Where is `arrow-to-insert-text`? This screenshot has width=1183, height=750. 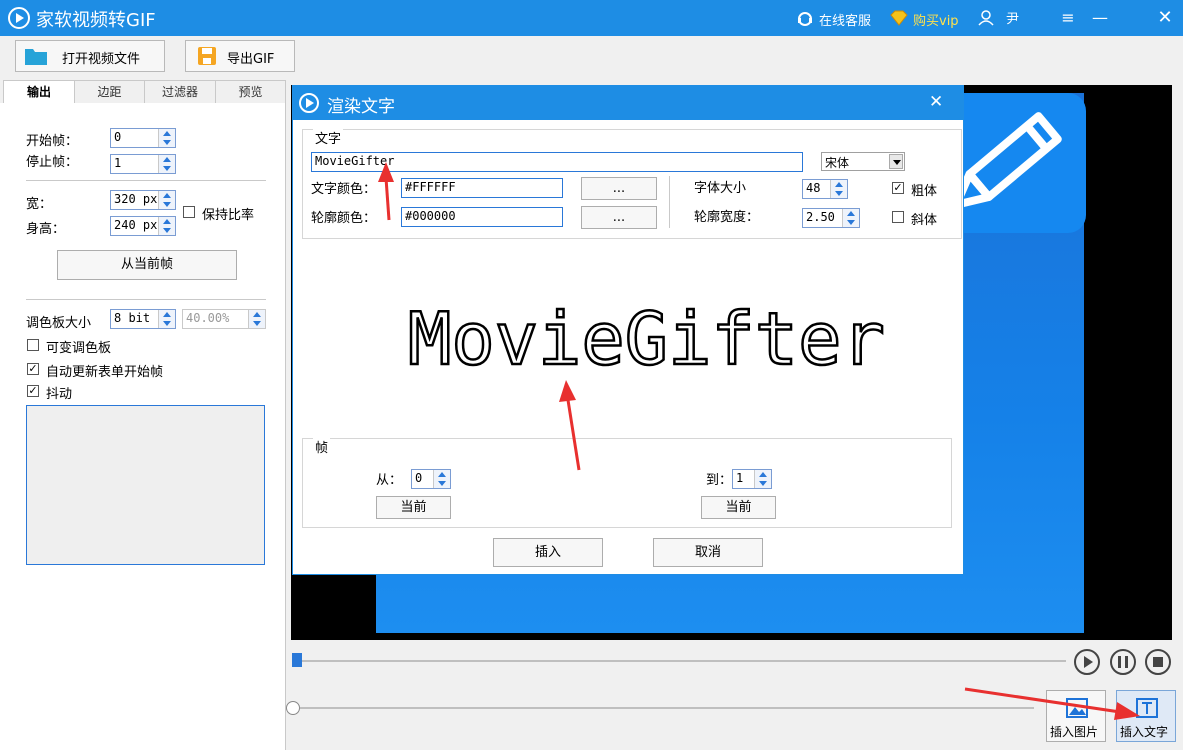 arrow-to-insert-text is located at coordinates (1042, 700).